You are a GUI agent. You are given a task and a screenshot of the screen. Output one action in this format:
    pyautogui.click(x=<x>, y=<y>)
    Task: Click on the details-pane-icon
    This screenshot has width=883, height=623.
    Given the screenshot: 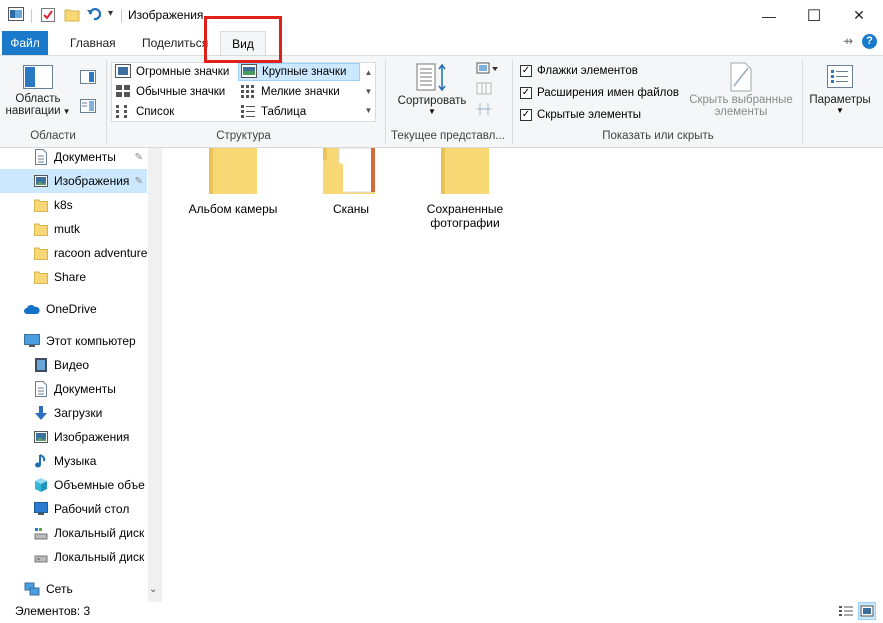 What is the action you would take?
    pyautogui.click(x=88, y=106)
    